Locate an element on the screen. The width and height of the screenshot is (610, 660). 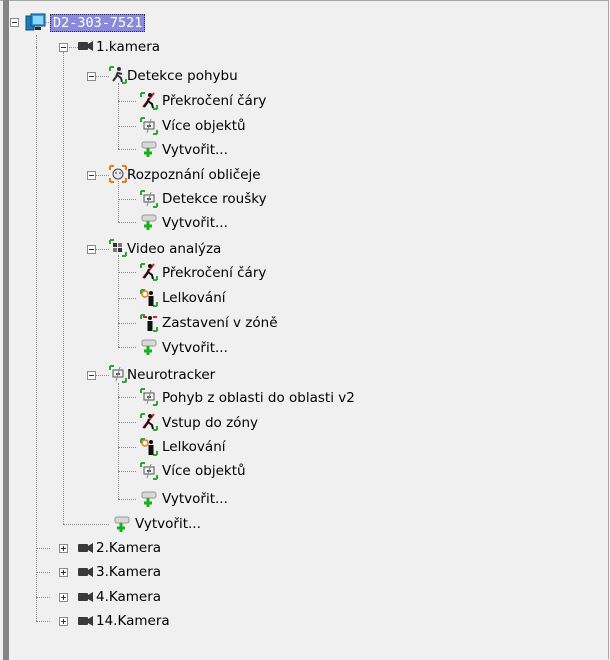
camera-label: 4.Kamera is located at coordinates (128, 597).